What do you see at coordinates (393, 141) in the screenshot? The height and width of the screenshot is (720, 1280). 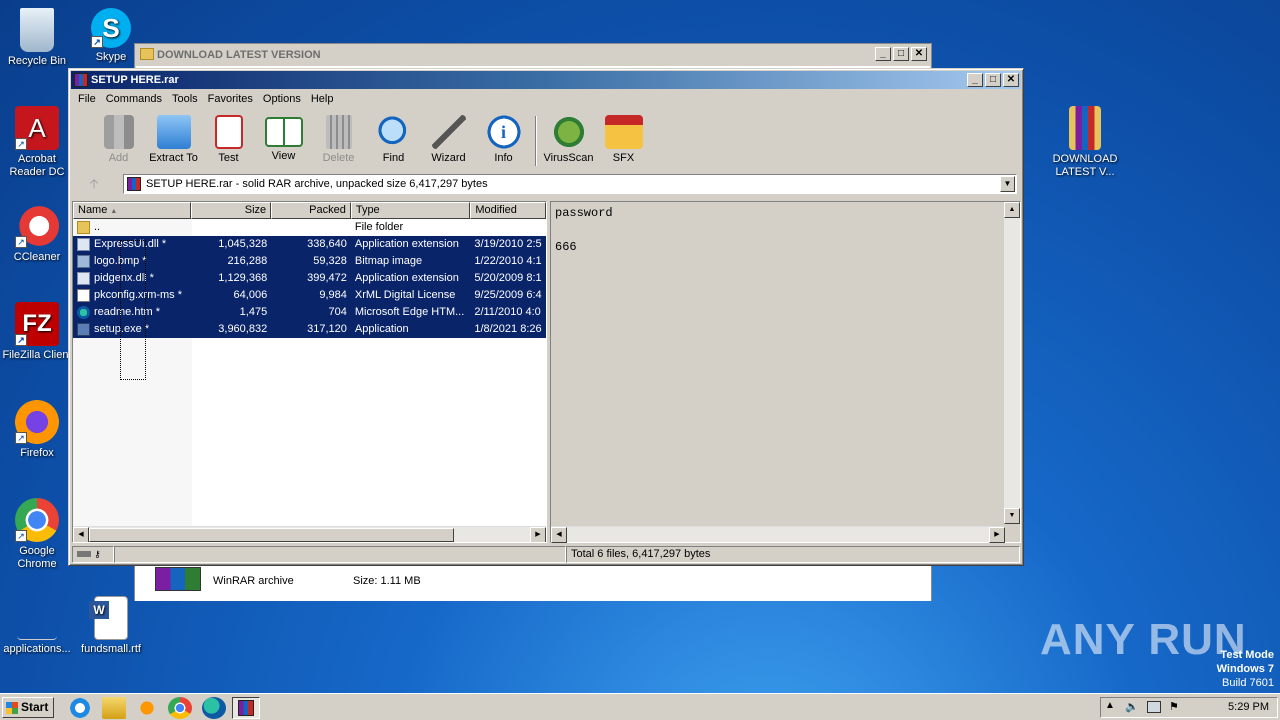 I see `toolbar-find-button: Find` at bounding box center [393, 141].